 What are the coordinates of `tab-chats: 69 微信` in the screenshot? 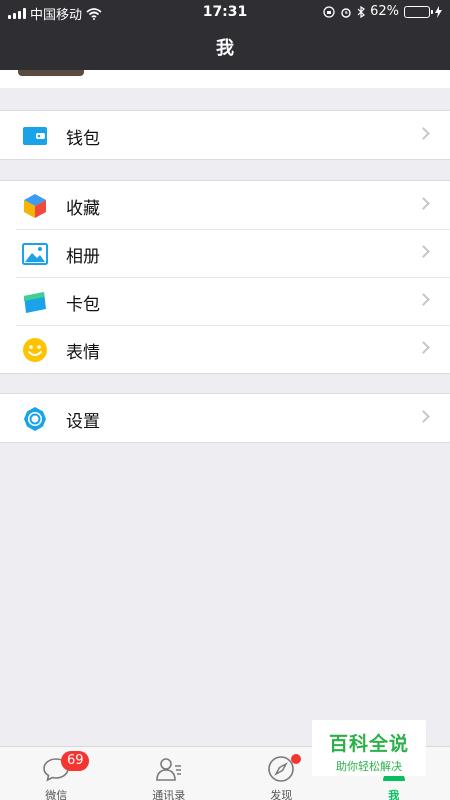 It's located at (56, 773).